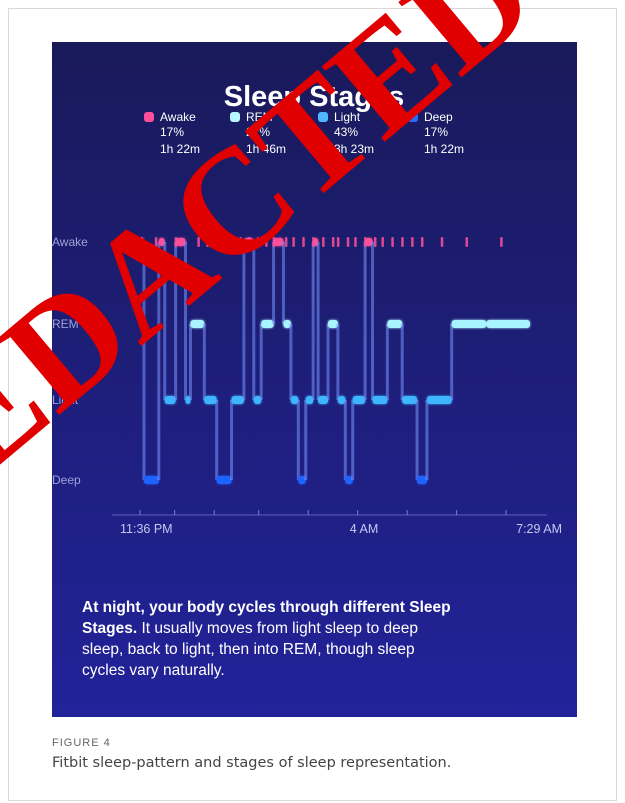  What do you see at coordinates (259, 117) in the screenshot?
I see `legend-label: REM` at bounding box center [259, 117].